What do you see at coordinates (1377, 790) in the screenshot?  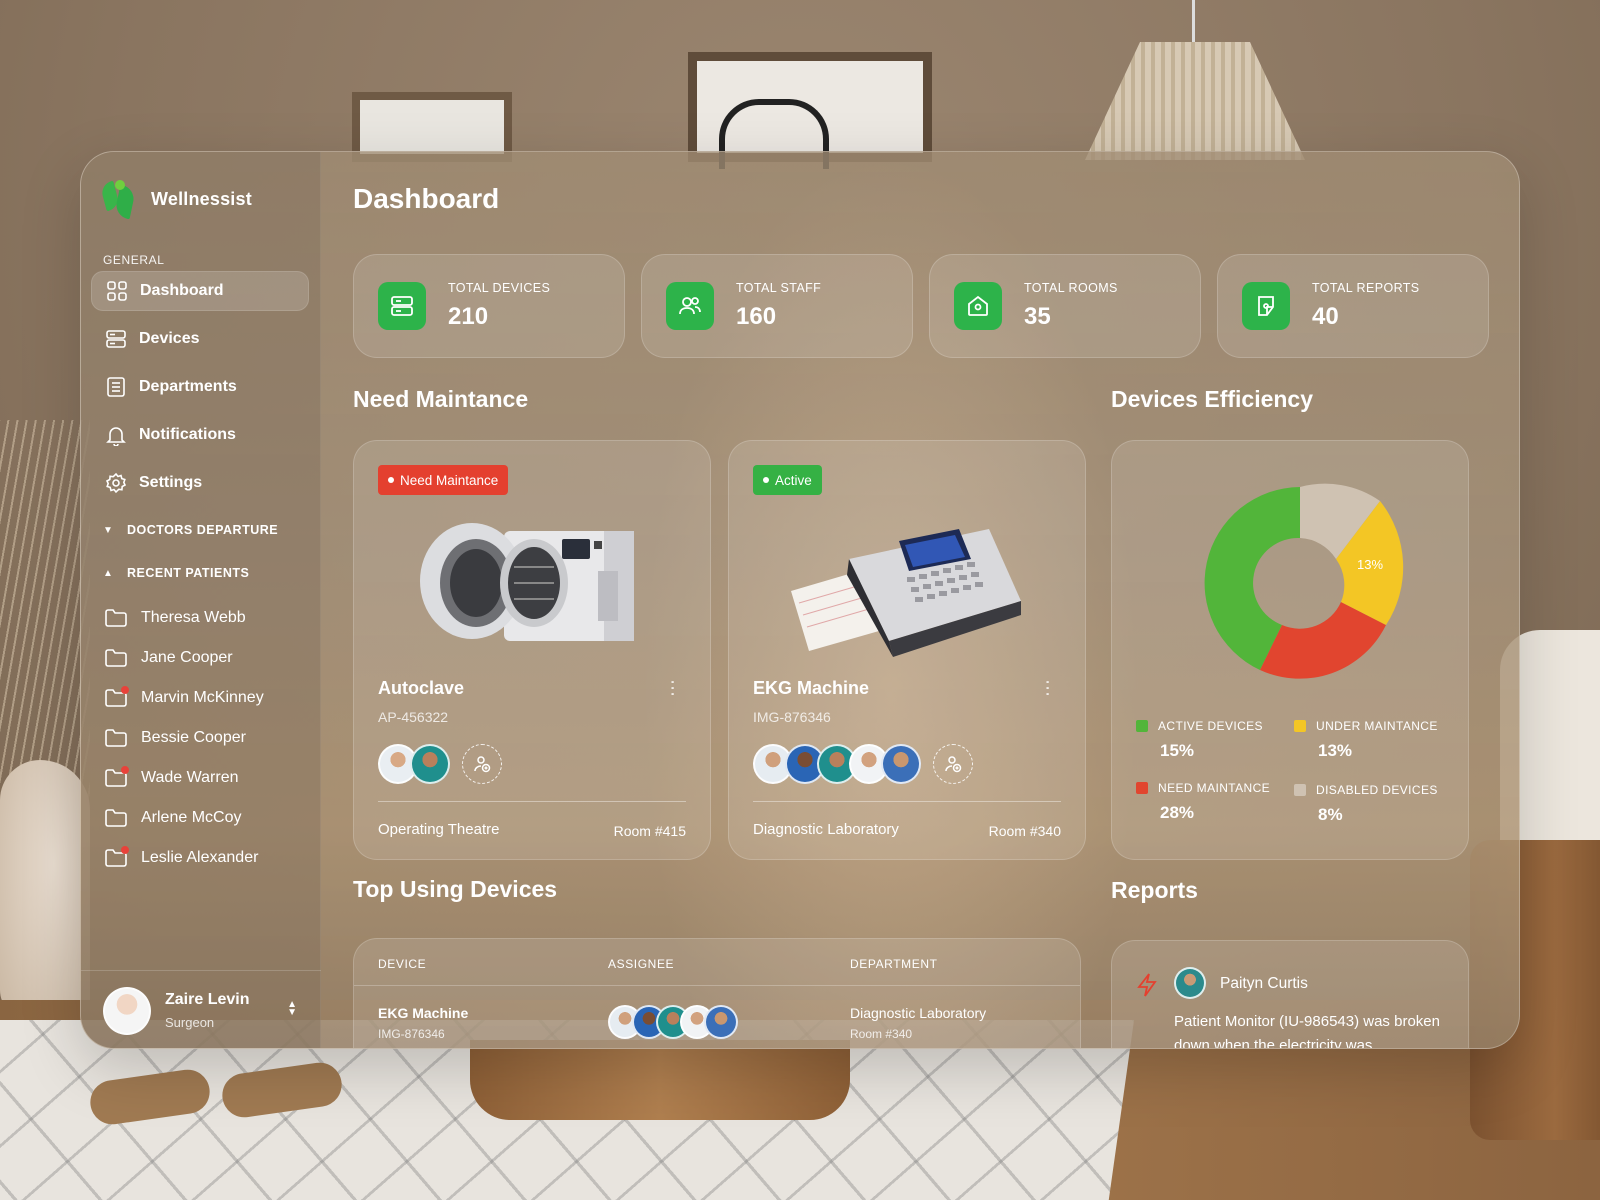 I see `legend-label: DISABLED DEVICES` at bounding box center [1377, 790].